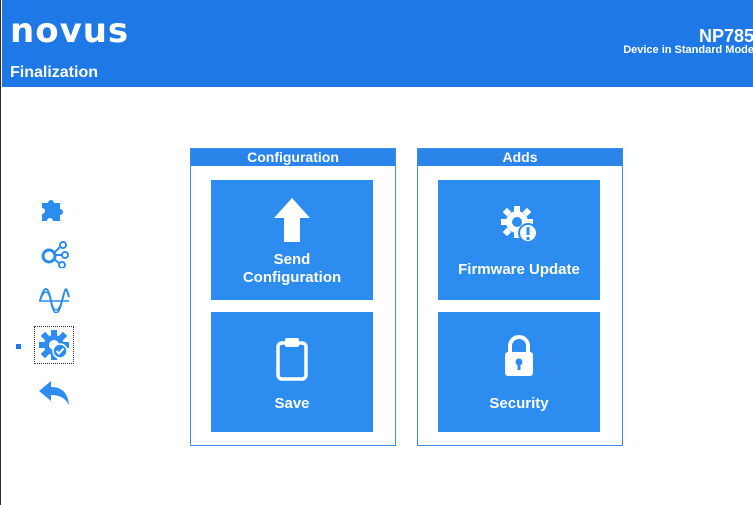 The height and width of the screenshot is (505, 753). I want to click on nav-connections, so click(54, 253).